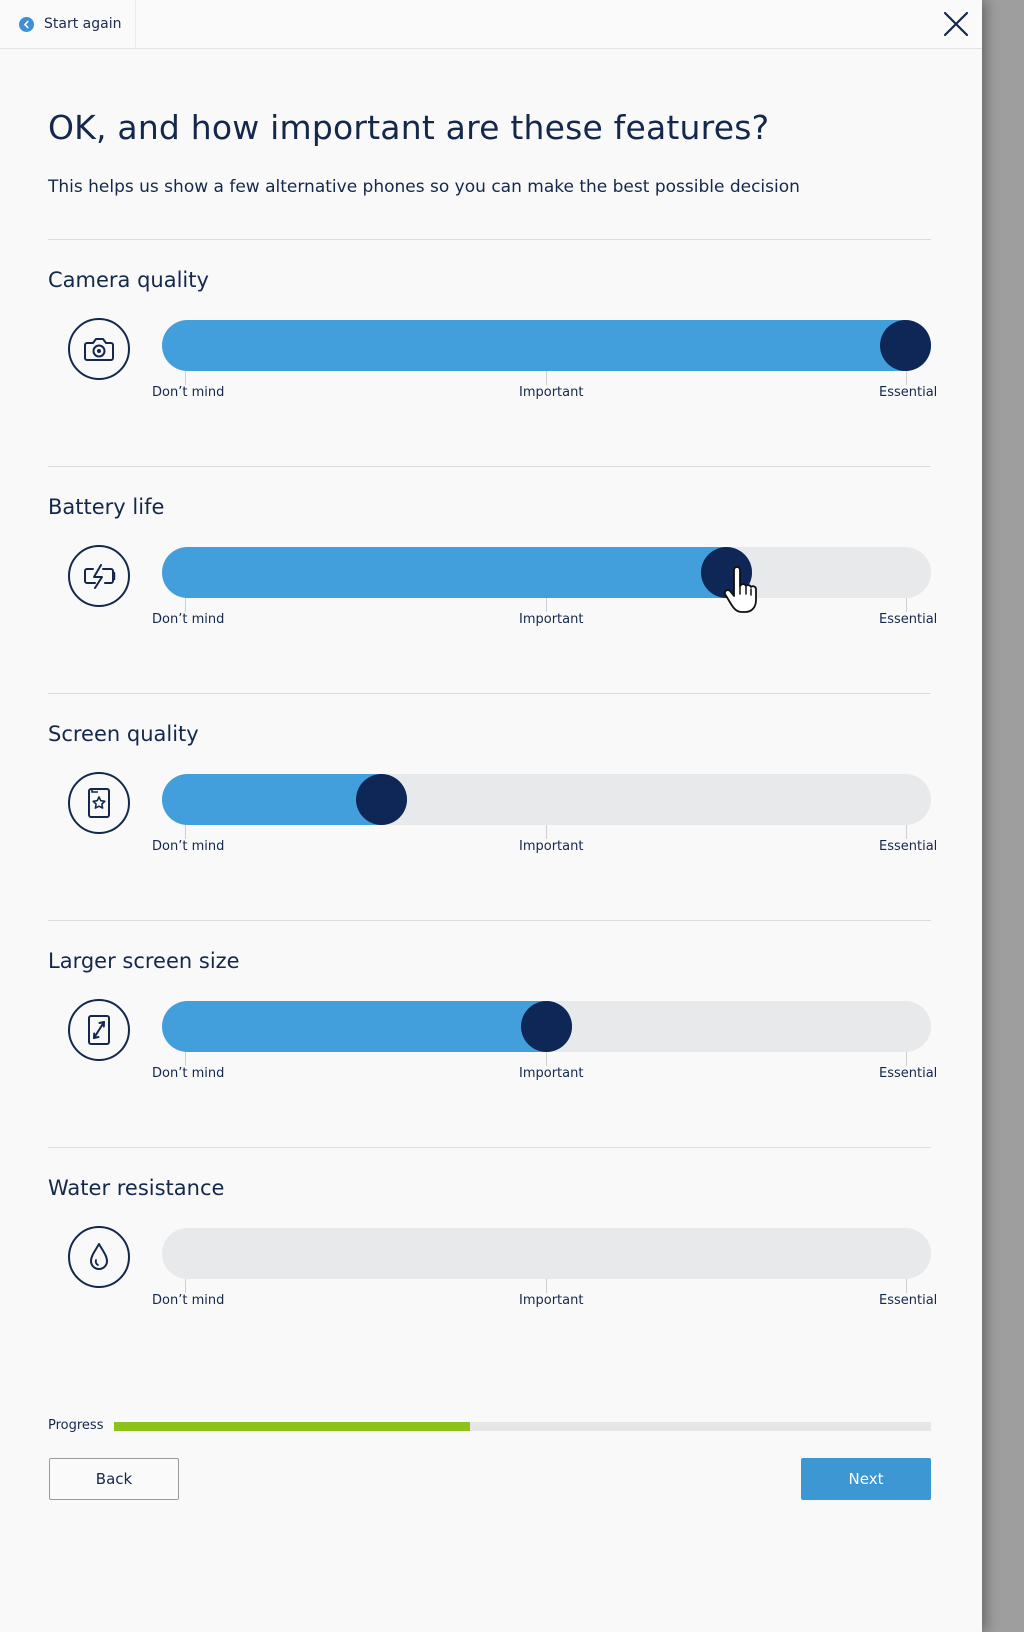 Image resolution: width=1024 pixels, height=1632 pixels. I want to click on feature-name: Screen quality, so click(123, 734).